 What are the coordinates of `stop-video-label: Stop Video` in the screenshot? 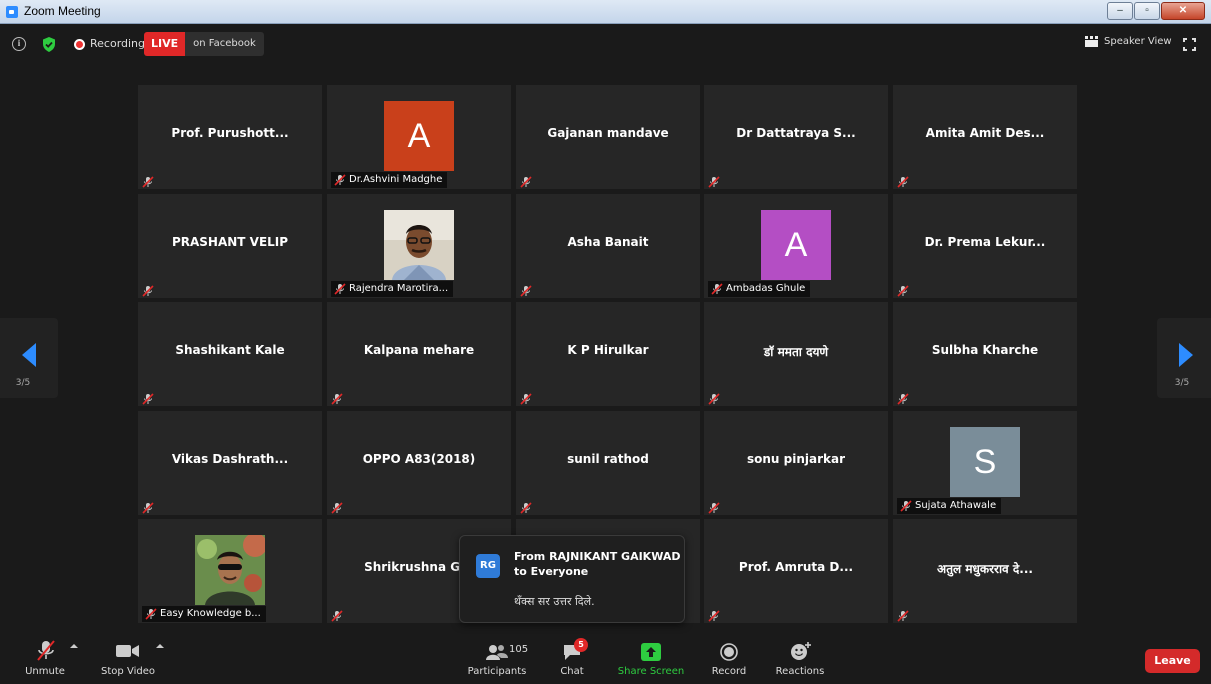 It's located at (128, 671).